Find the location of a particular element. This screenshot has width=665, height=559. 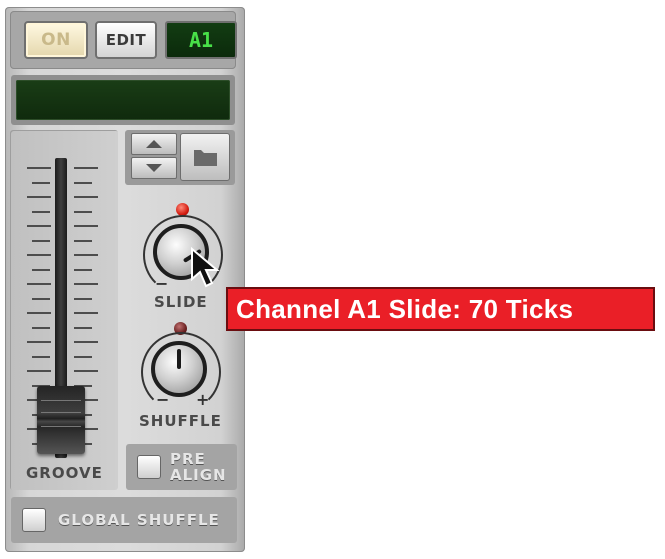

shuffle-knob is located at coordinates (179, 369).